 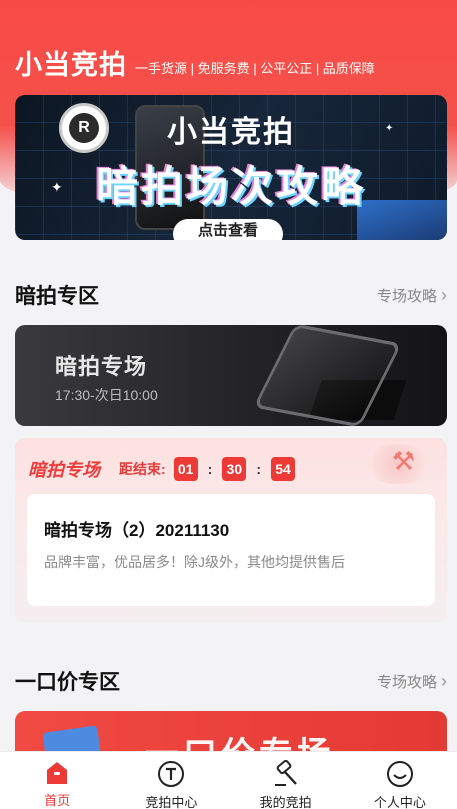 I want to click on auction-label: 暗拍专场, so click(x=64, y=470).